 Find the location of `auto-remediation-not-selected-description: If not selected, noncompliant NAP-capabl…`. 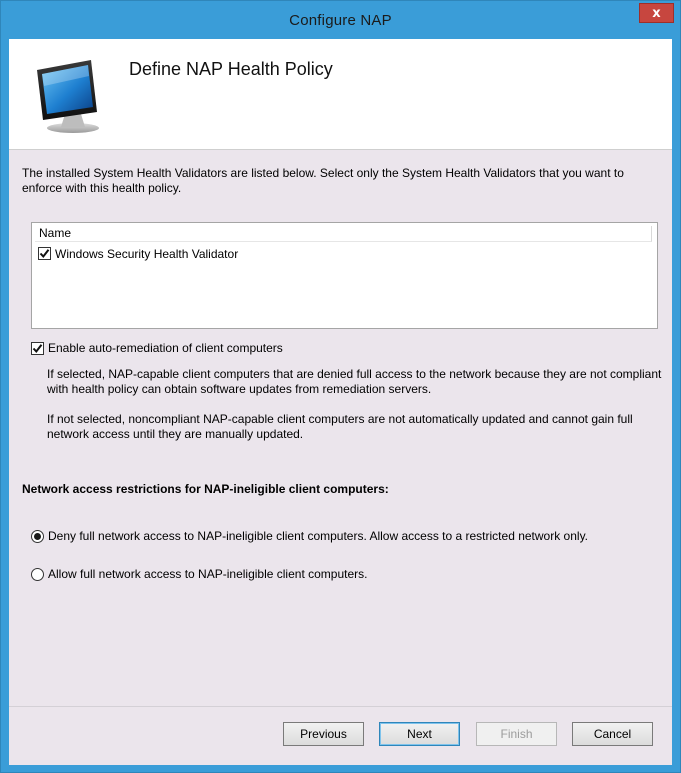

auto-remediation-not-selected-description: If not selected, noncompliant NAP-capabl… is located at coordinates (340, 426).